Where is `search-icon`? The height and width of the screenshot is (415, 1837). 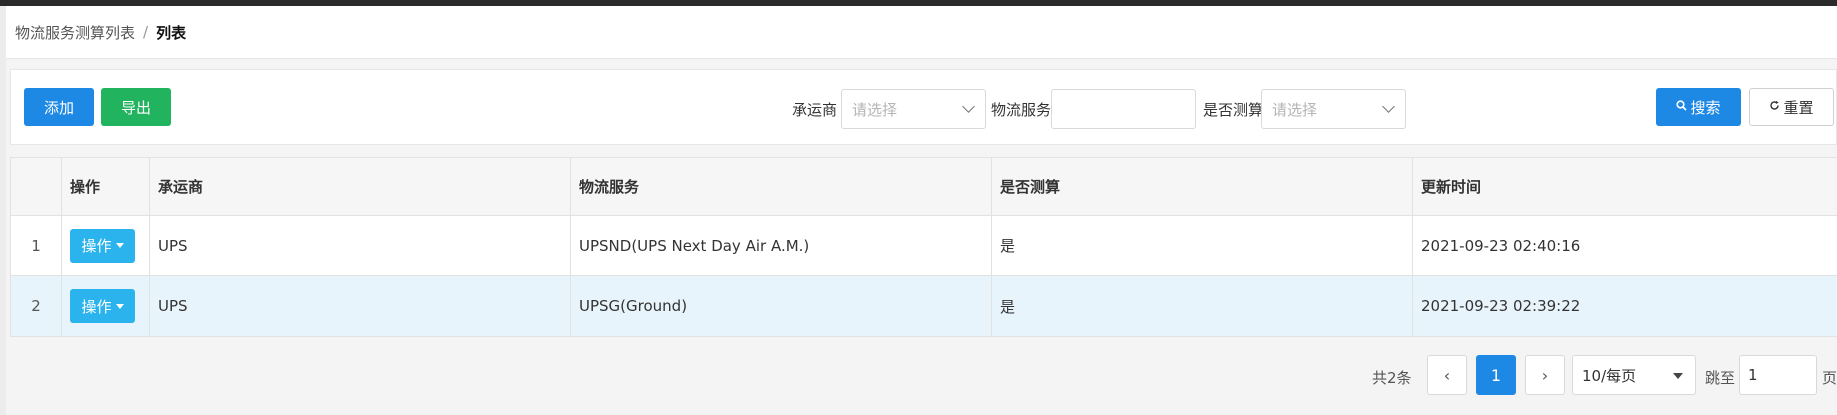 search-icon is located at coordinates (1682, 107).